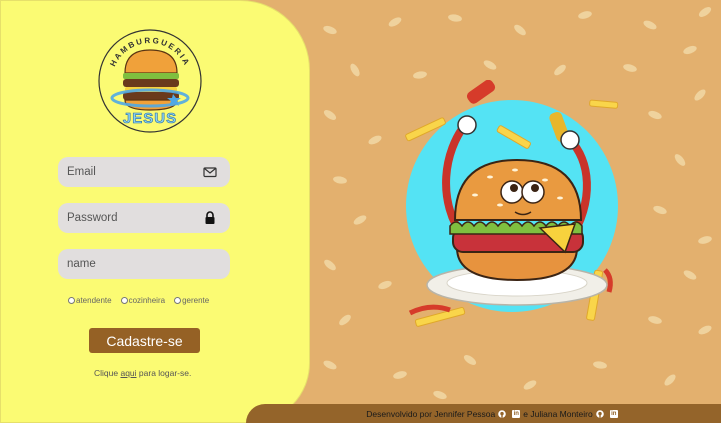 The height and width of the screenshot is (423, 721). I want to click on login-hint-prefix: Clique, so click(107, 373).